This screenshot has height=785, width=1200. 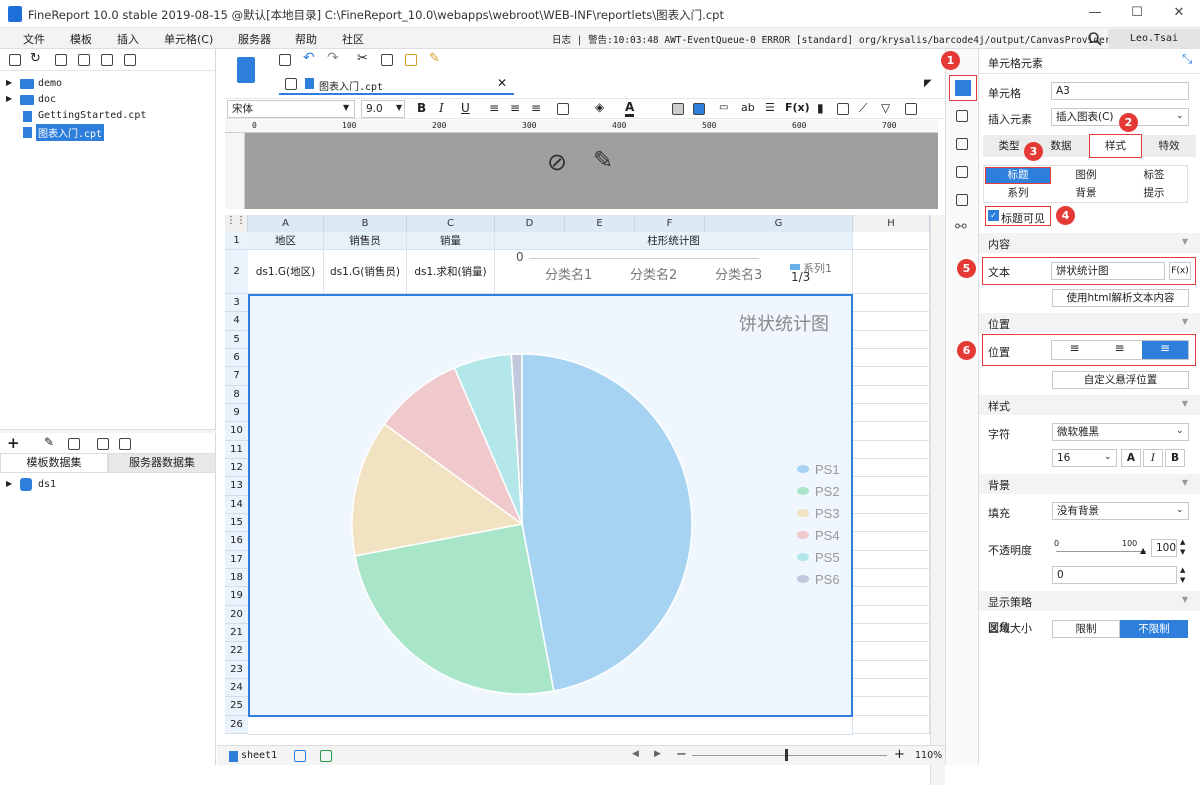 What do you see at coordinates (236, 394) in the screenshot?
I see `row-header: 8` at bounding box center [236, 394].